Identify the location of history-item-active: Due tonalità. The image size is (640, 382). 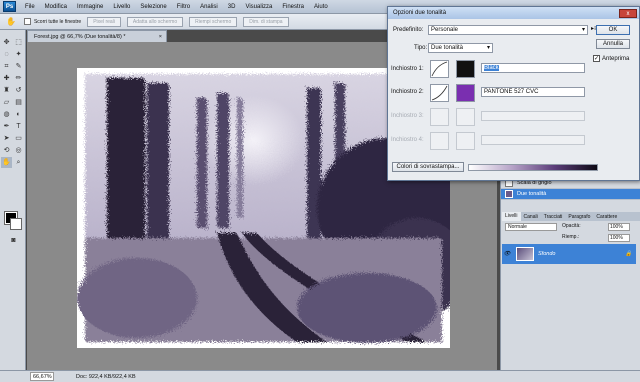
(570, 194).